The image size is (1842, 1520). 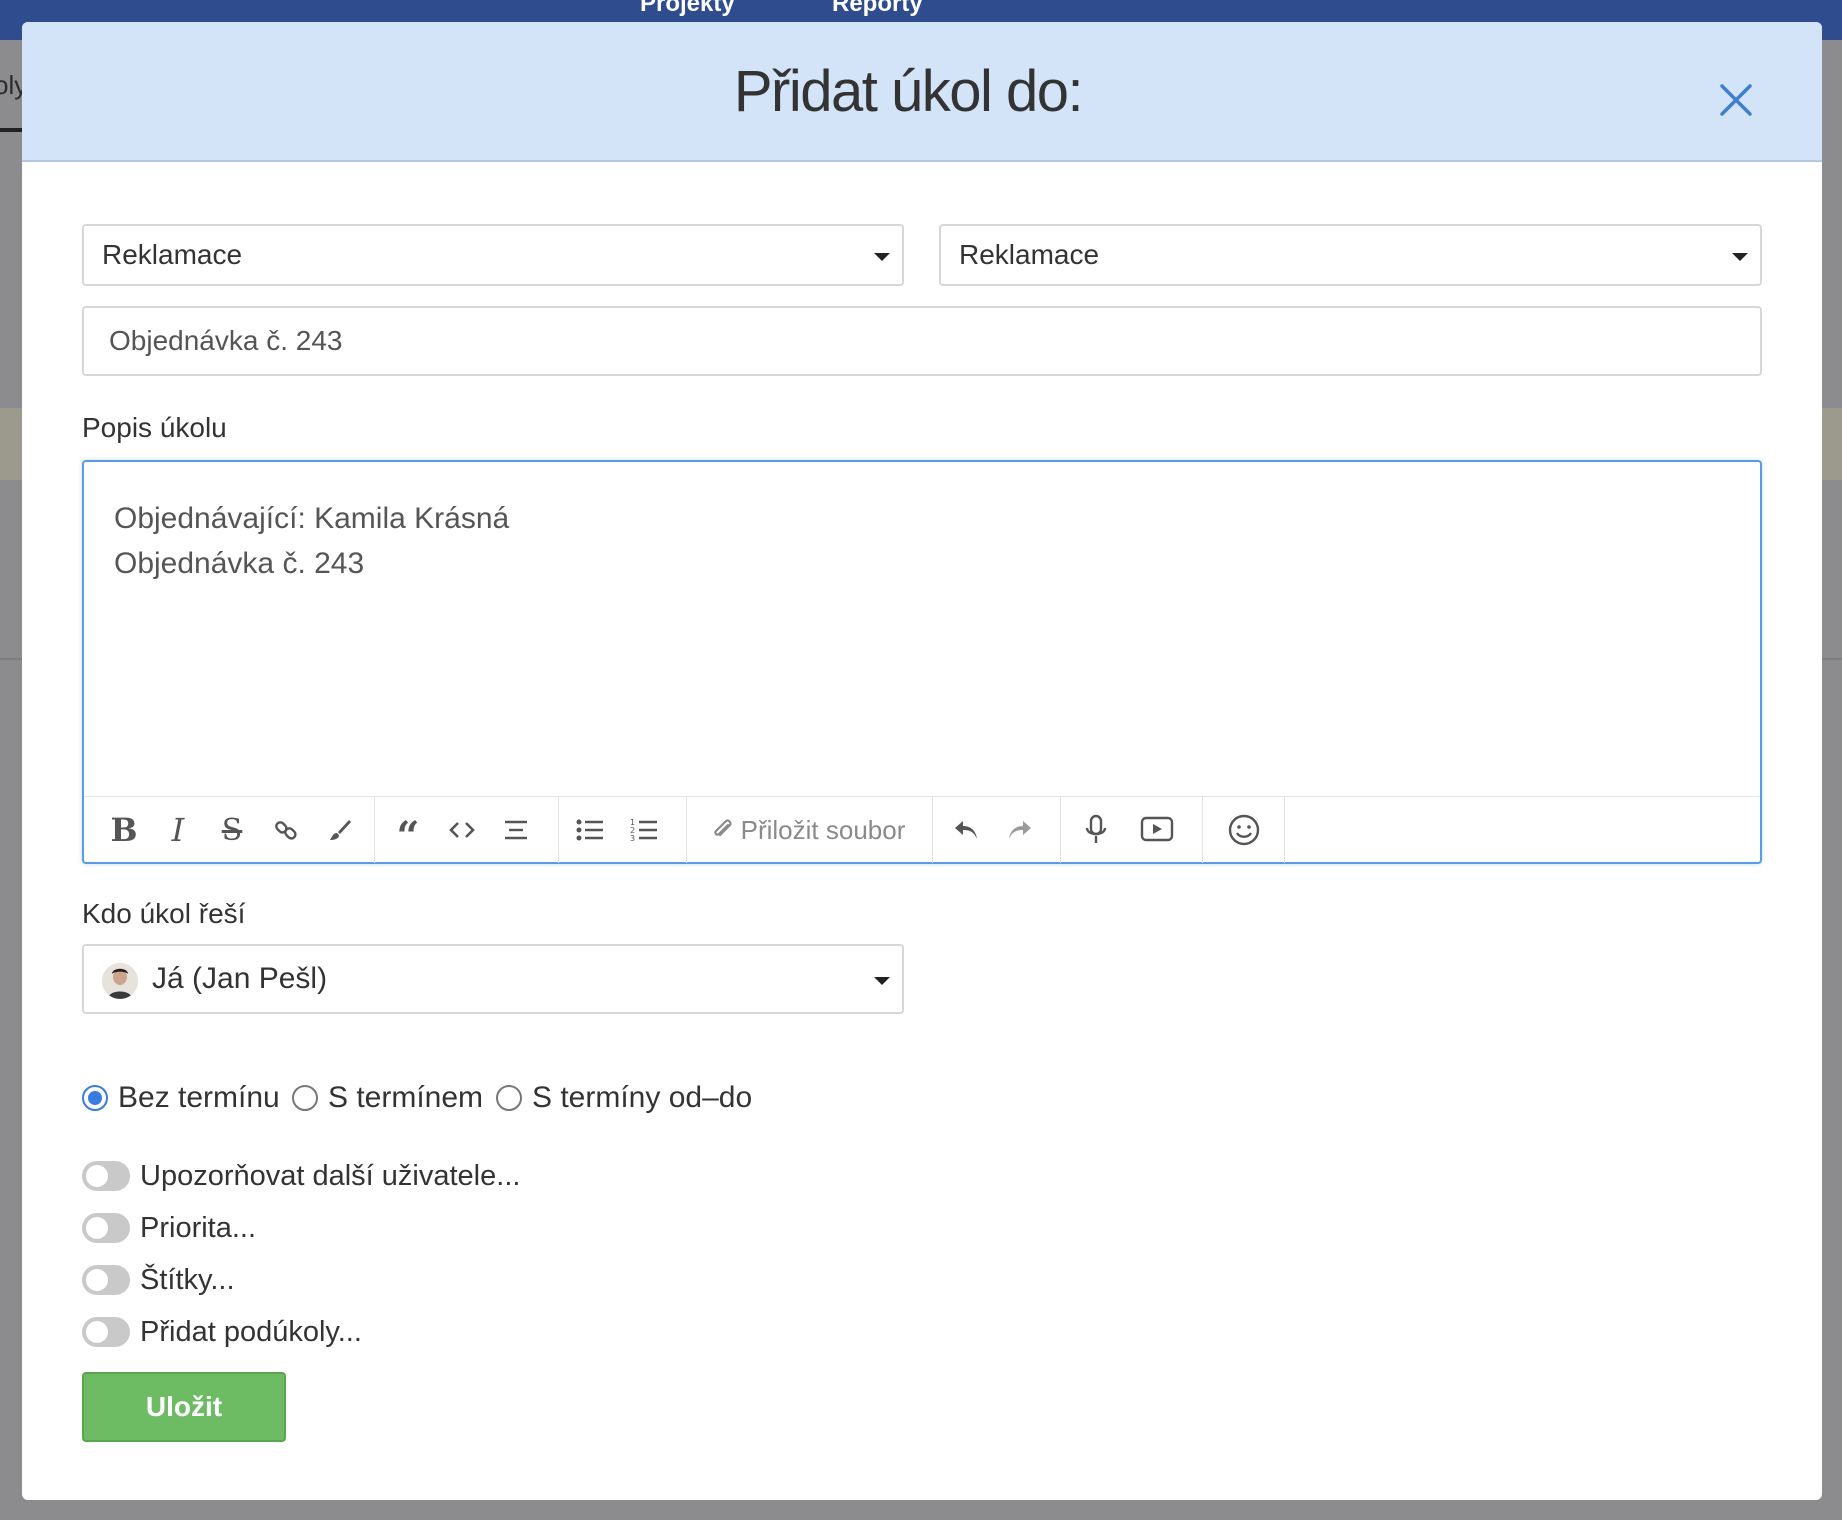 I want to click on radio-checked, so click(x=95, y=1098).